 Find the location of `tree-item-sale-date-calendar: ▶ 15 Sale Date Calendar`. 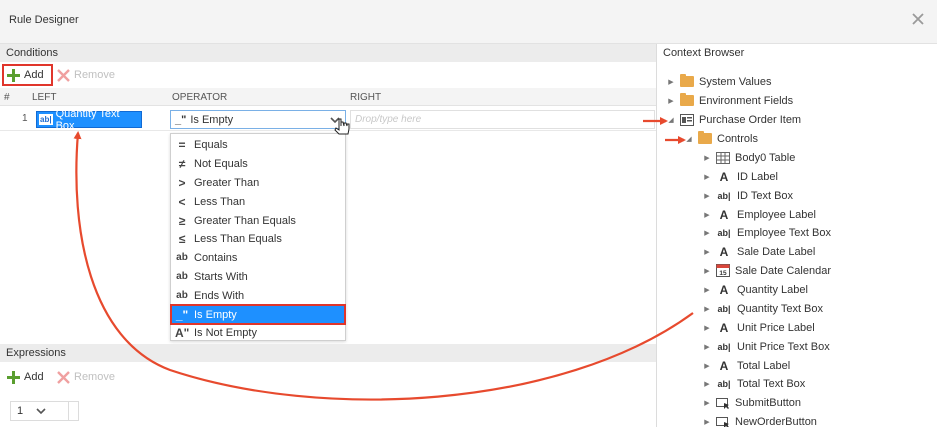

tree-item-sale-date-calendar: ▶ 15 Sale Date Calendar is located at coordinates (767, 270).